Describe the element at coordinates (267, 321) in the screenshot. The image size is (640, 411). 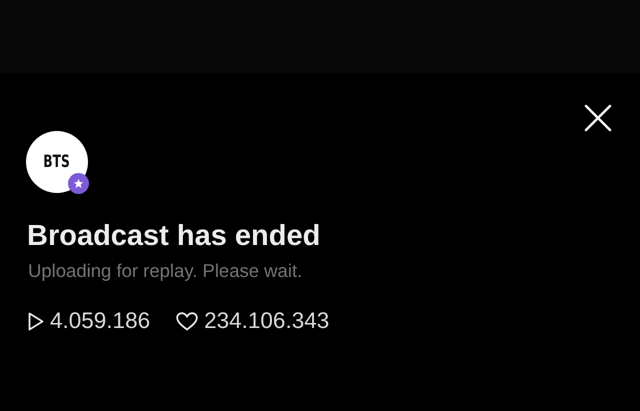
I see `like-count: 234.106.343` at that location.